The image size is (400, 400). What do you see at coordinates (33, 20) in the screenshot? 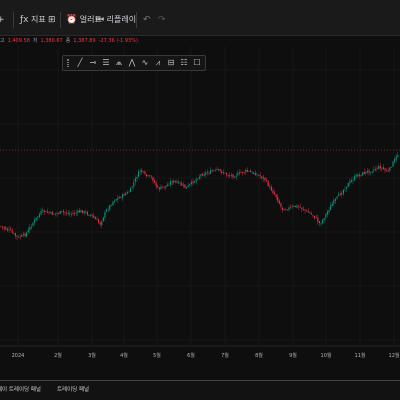
I see `indicators-button: ƒx 지표` at bounding box center [33, 20].